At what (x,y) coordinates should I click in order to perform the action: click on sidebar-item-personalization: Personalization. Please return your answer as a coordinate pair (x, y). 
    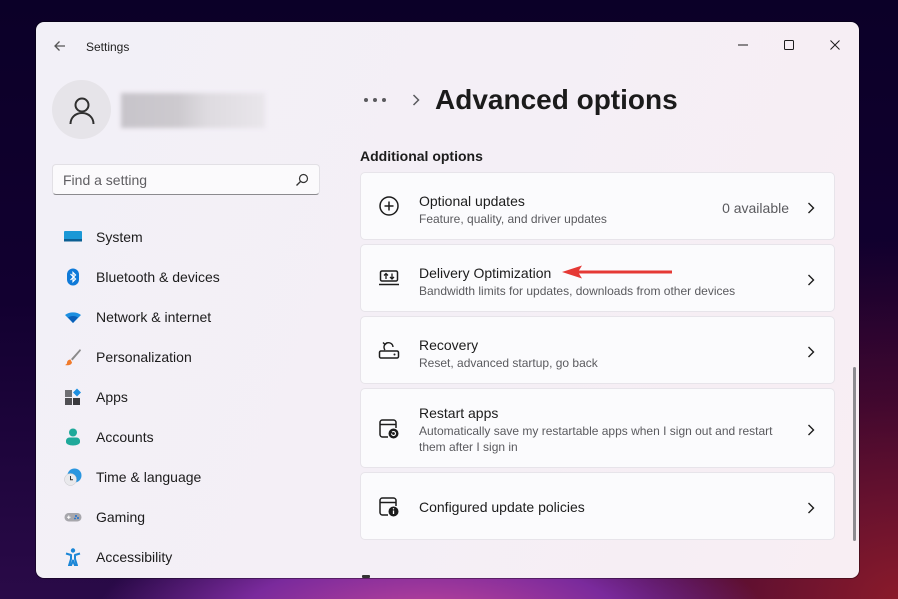
    Looking at the image, I should click on (186, 357).